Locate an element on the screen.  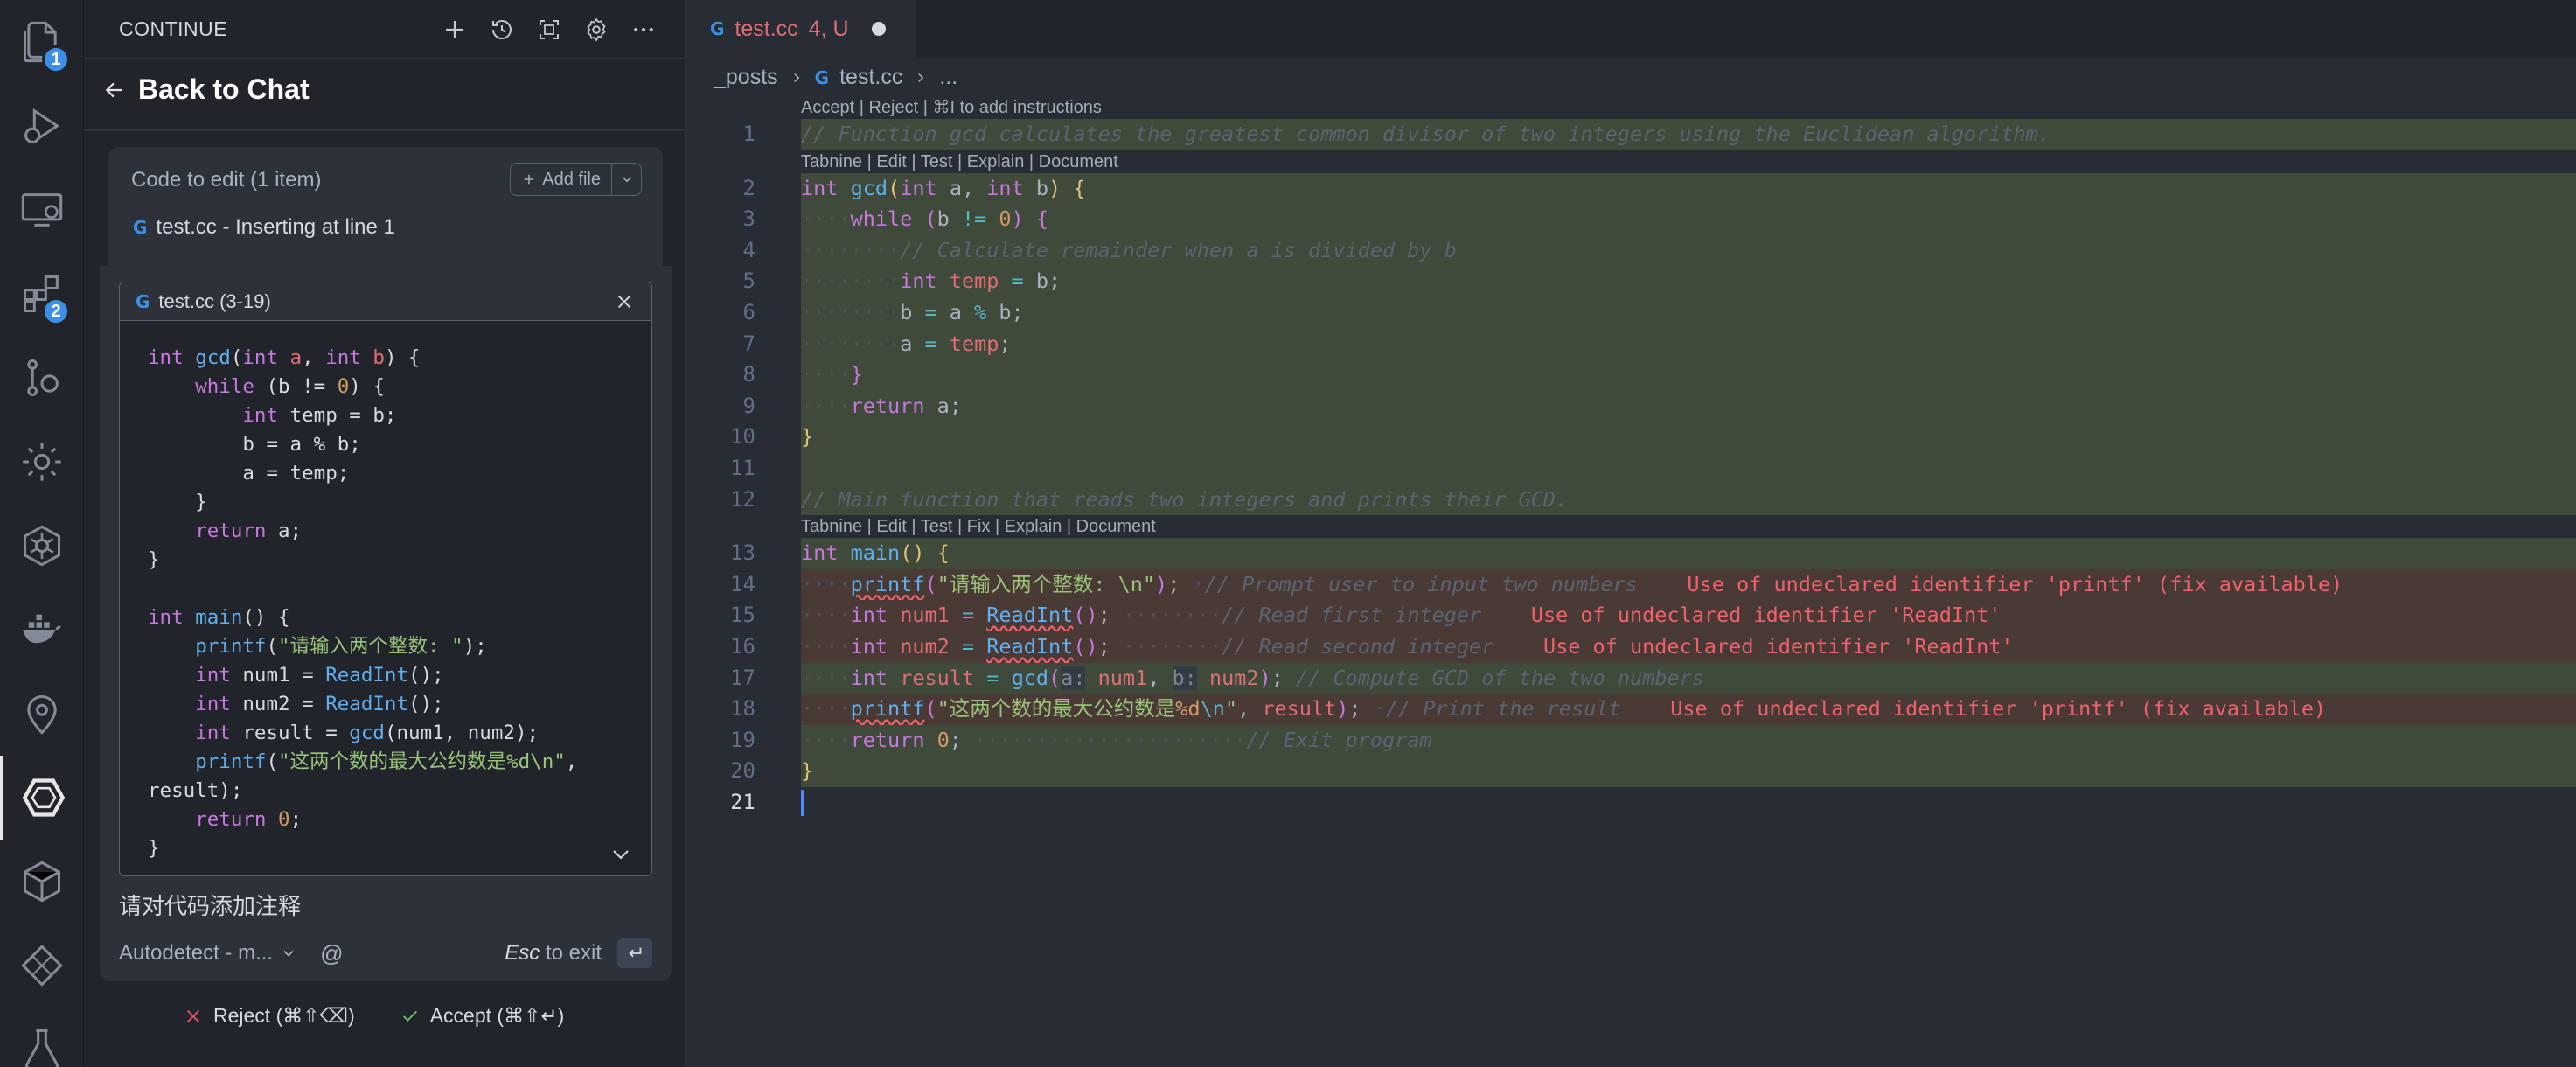
snippet-title: test.cc (3-19) is located at coordinates (214, 301).